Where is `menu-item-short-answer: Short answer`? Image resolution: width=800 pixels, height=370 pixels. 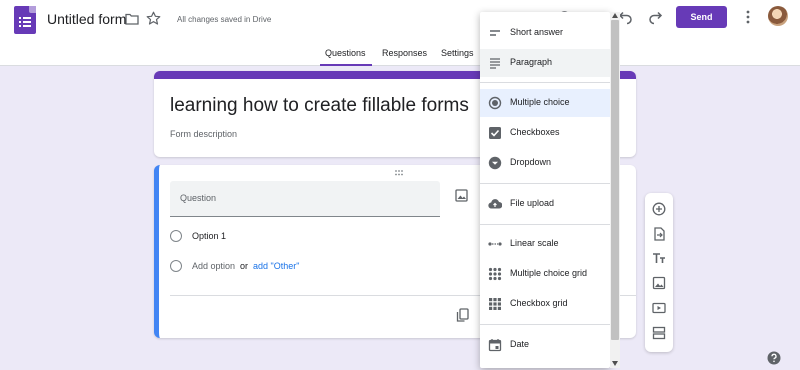 menu-item-short-answer: Short answer is located at coordinates (545, 33).